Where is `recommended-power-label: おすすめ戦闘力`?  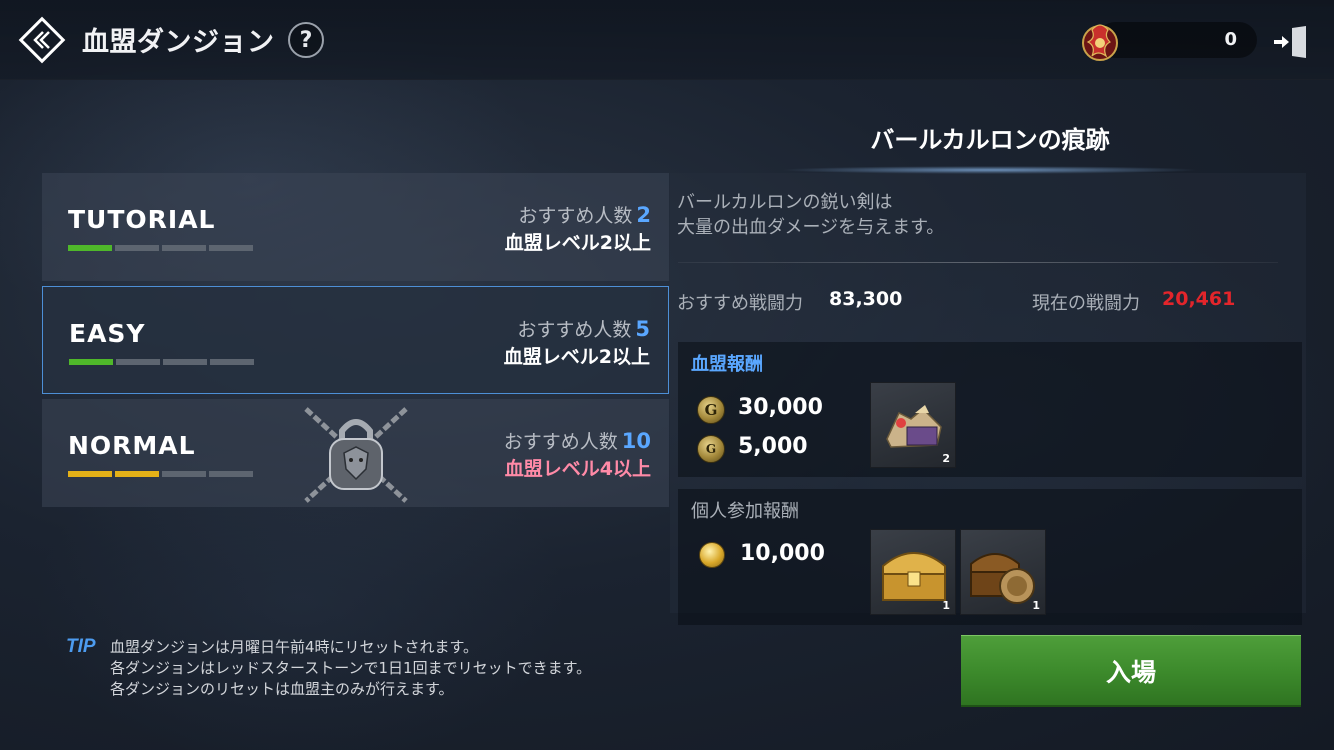 recommended-power-label: おすすめ戦闘力 is located at coordinates (740, 303).